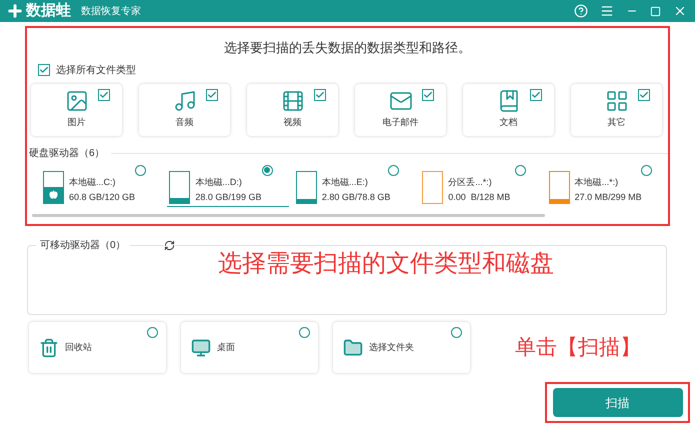 The width and height of the screenshot is (695, 425). What do you see at coordinates (288, 215) in the screenshot?
I see `scrollbar` at bounding box center [288, 215].